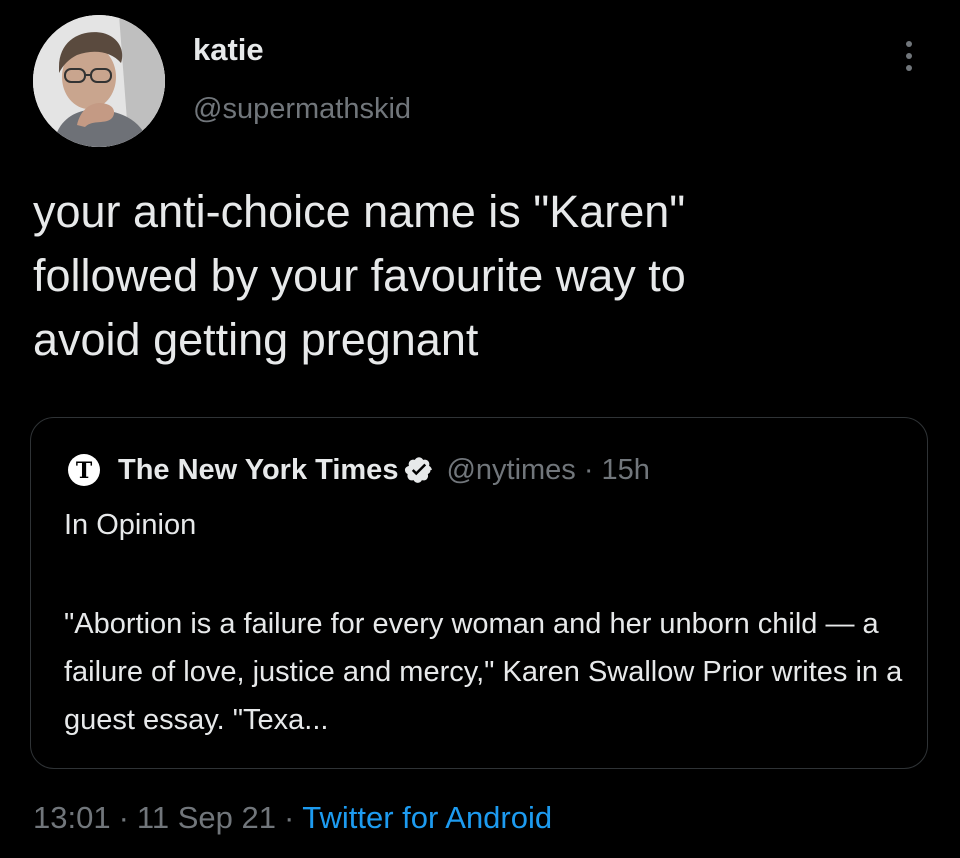 The image size is (960, 858). I want to click on quoted-subline: In Opinion, so click(130, 525).